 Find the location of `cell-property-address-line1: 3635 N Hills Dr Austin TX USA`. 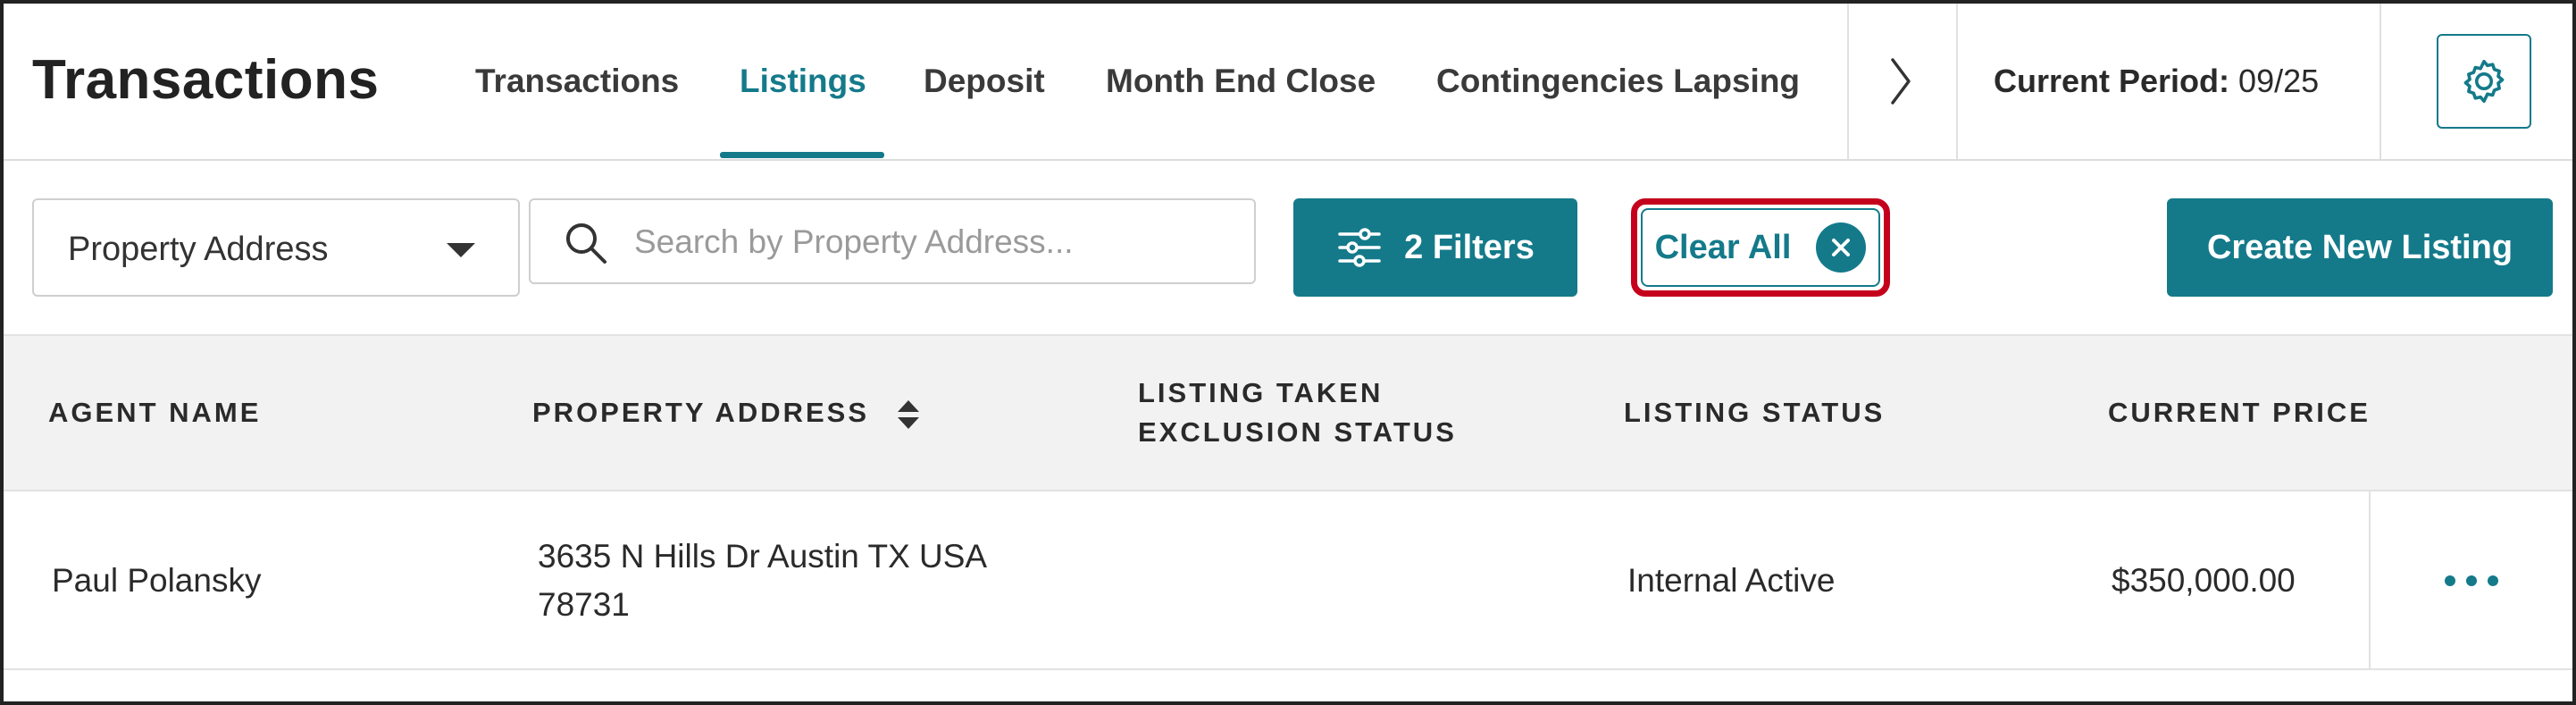

cell-property-address-line1: 3635 N Hills Dr Austin TX USA is located at coordinates (763, 556).